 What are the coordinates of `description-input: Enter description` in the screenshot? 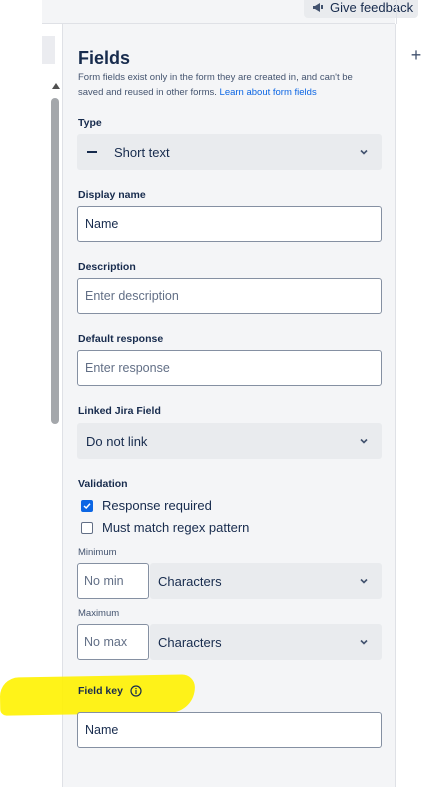 It's located at (229, 296).